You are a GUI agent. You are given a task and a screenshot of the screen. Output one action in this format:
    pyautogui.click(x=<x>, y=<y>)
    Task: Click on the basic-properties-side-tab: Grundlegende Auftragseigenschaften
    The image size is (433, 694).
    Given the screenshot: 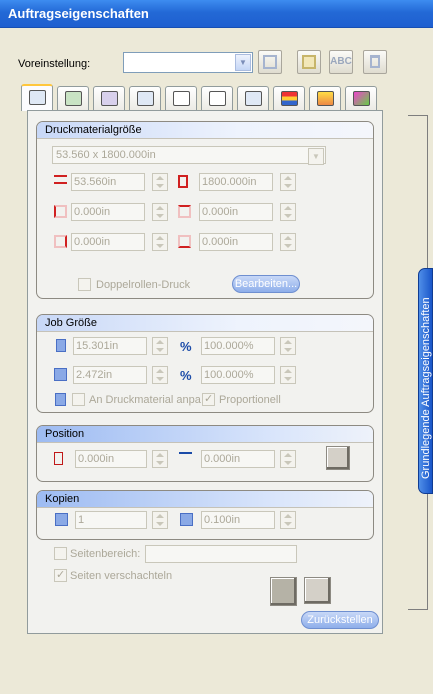 What is the action you would take?
    pyautogui.click(x=425, y=381)
    